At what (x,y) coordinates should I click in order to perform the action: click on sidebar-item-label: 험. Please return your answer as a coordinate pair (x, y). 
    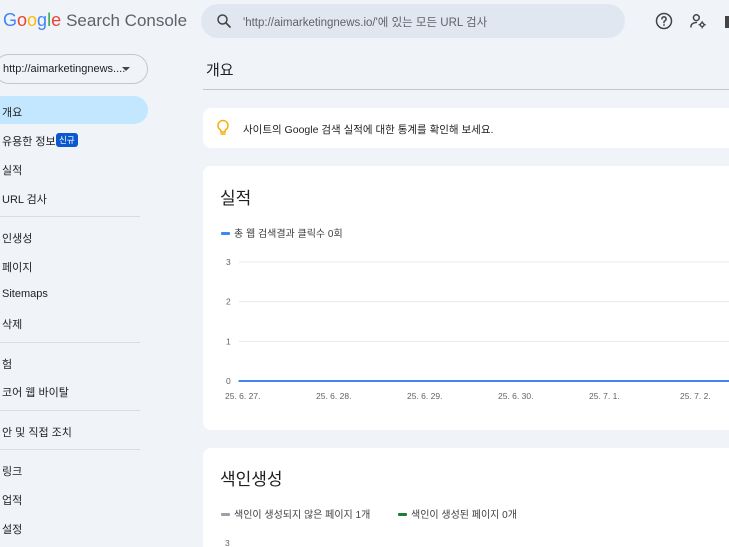
    Looking at the image, I should click on (7, 365).